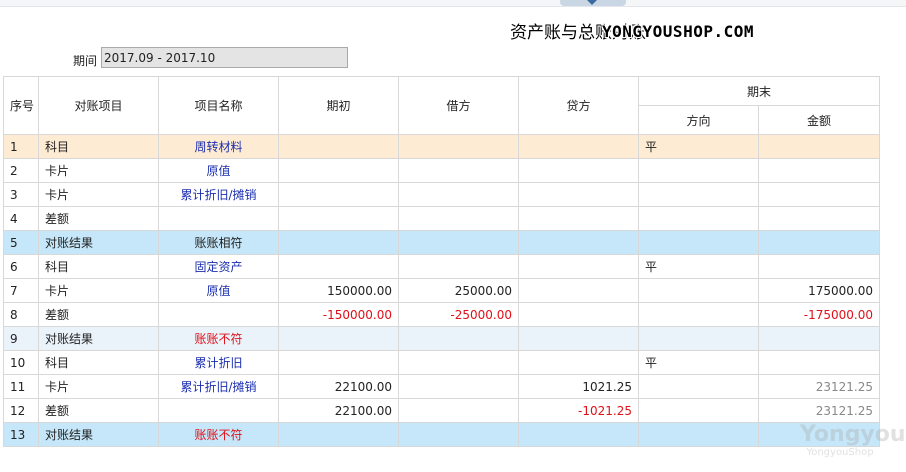  What do you see at coordinates (21, 314) in the screenshot?
I see `cell-index: 8` at bounding box center [21, 314].